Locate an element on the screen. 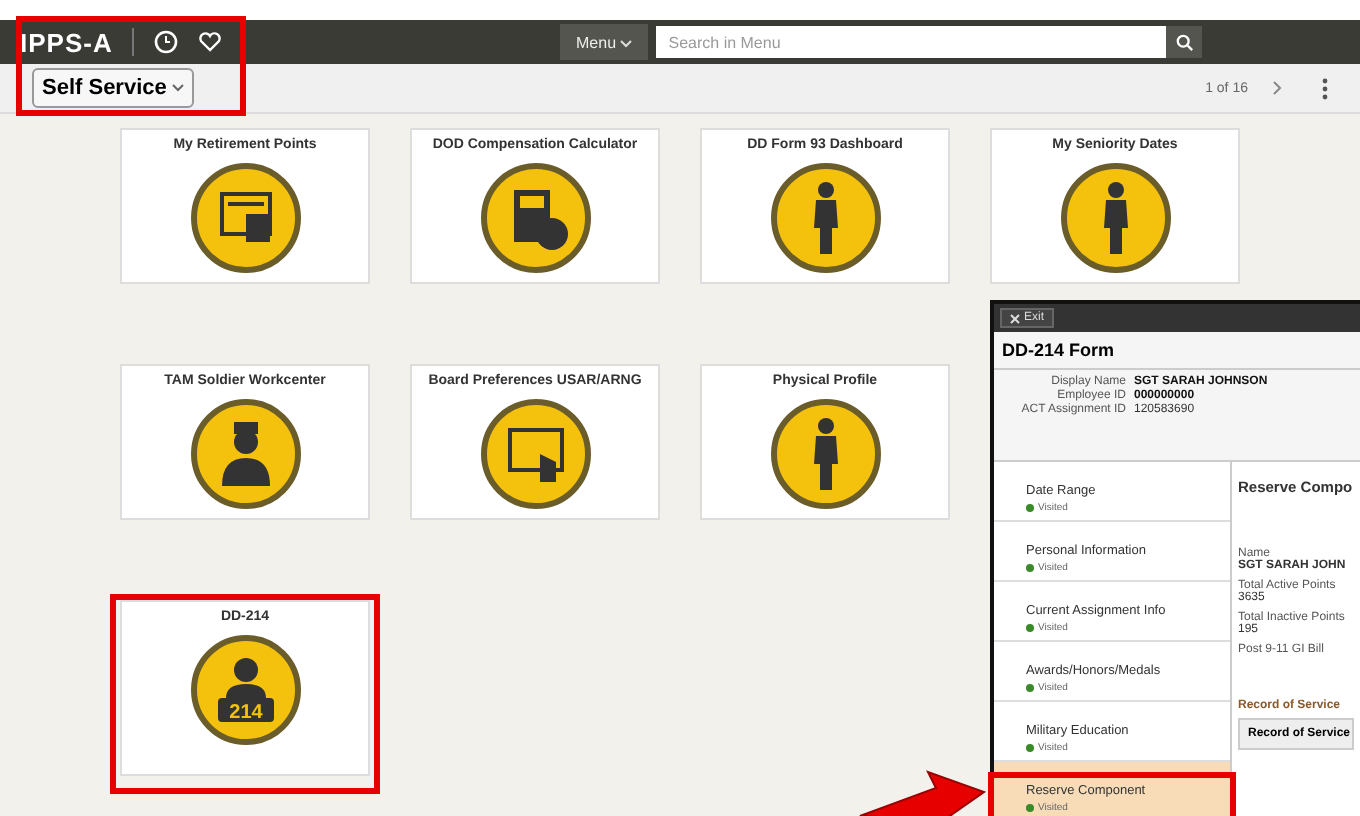  calculator-icon is located at coordinates (535, 218).